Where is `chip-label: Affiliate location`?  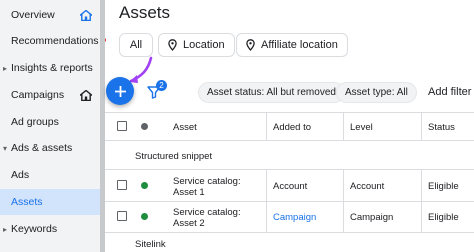 chip-label: Affiliate location is located at coordinates (299, 45).